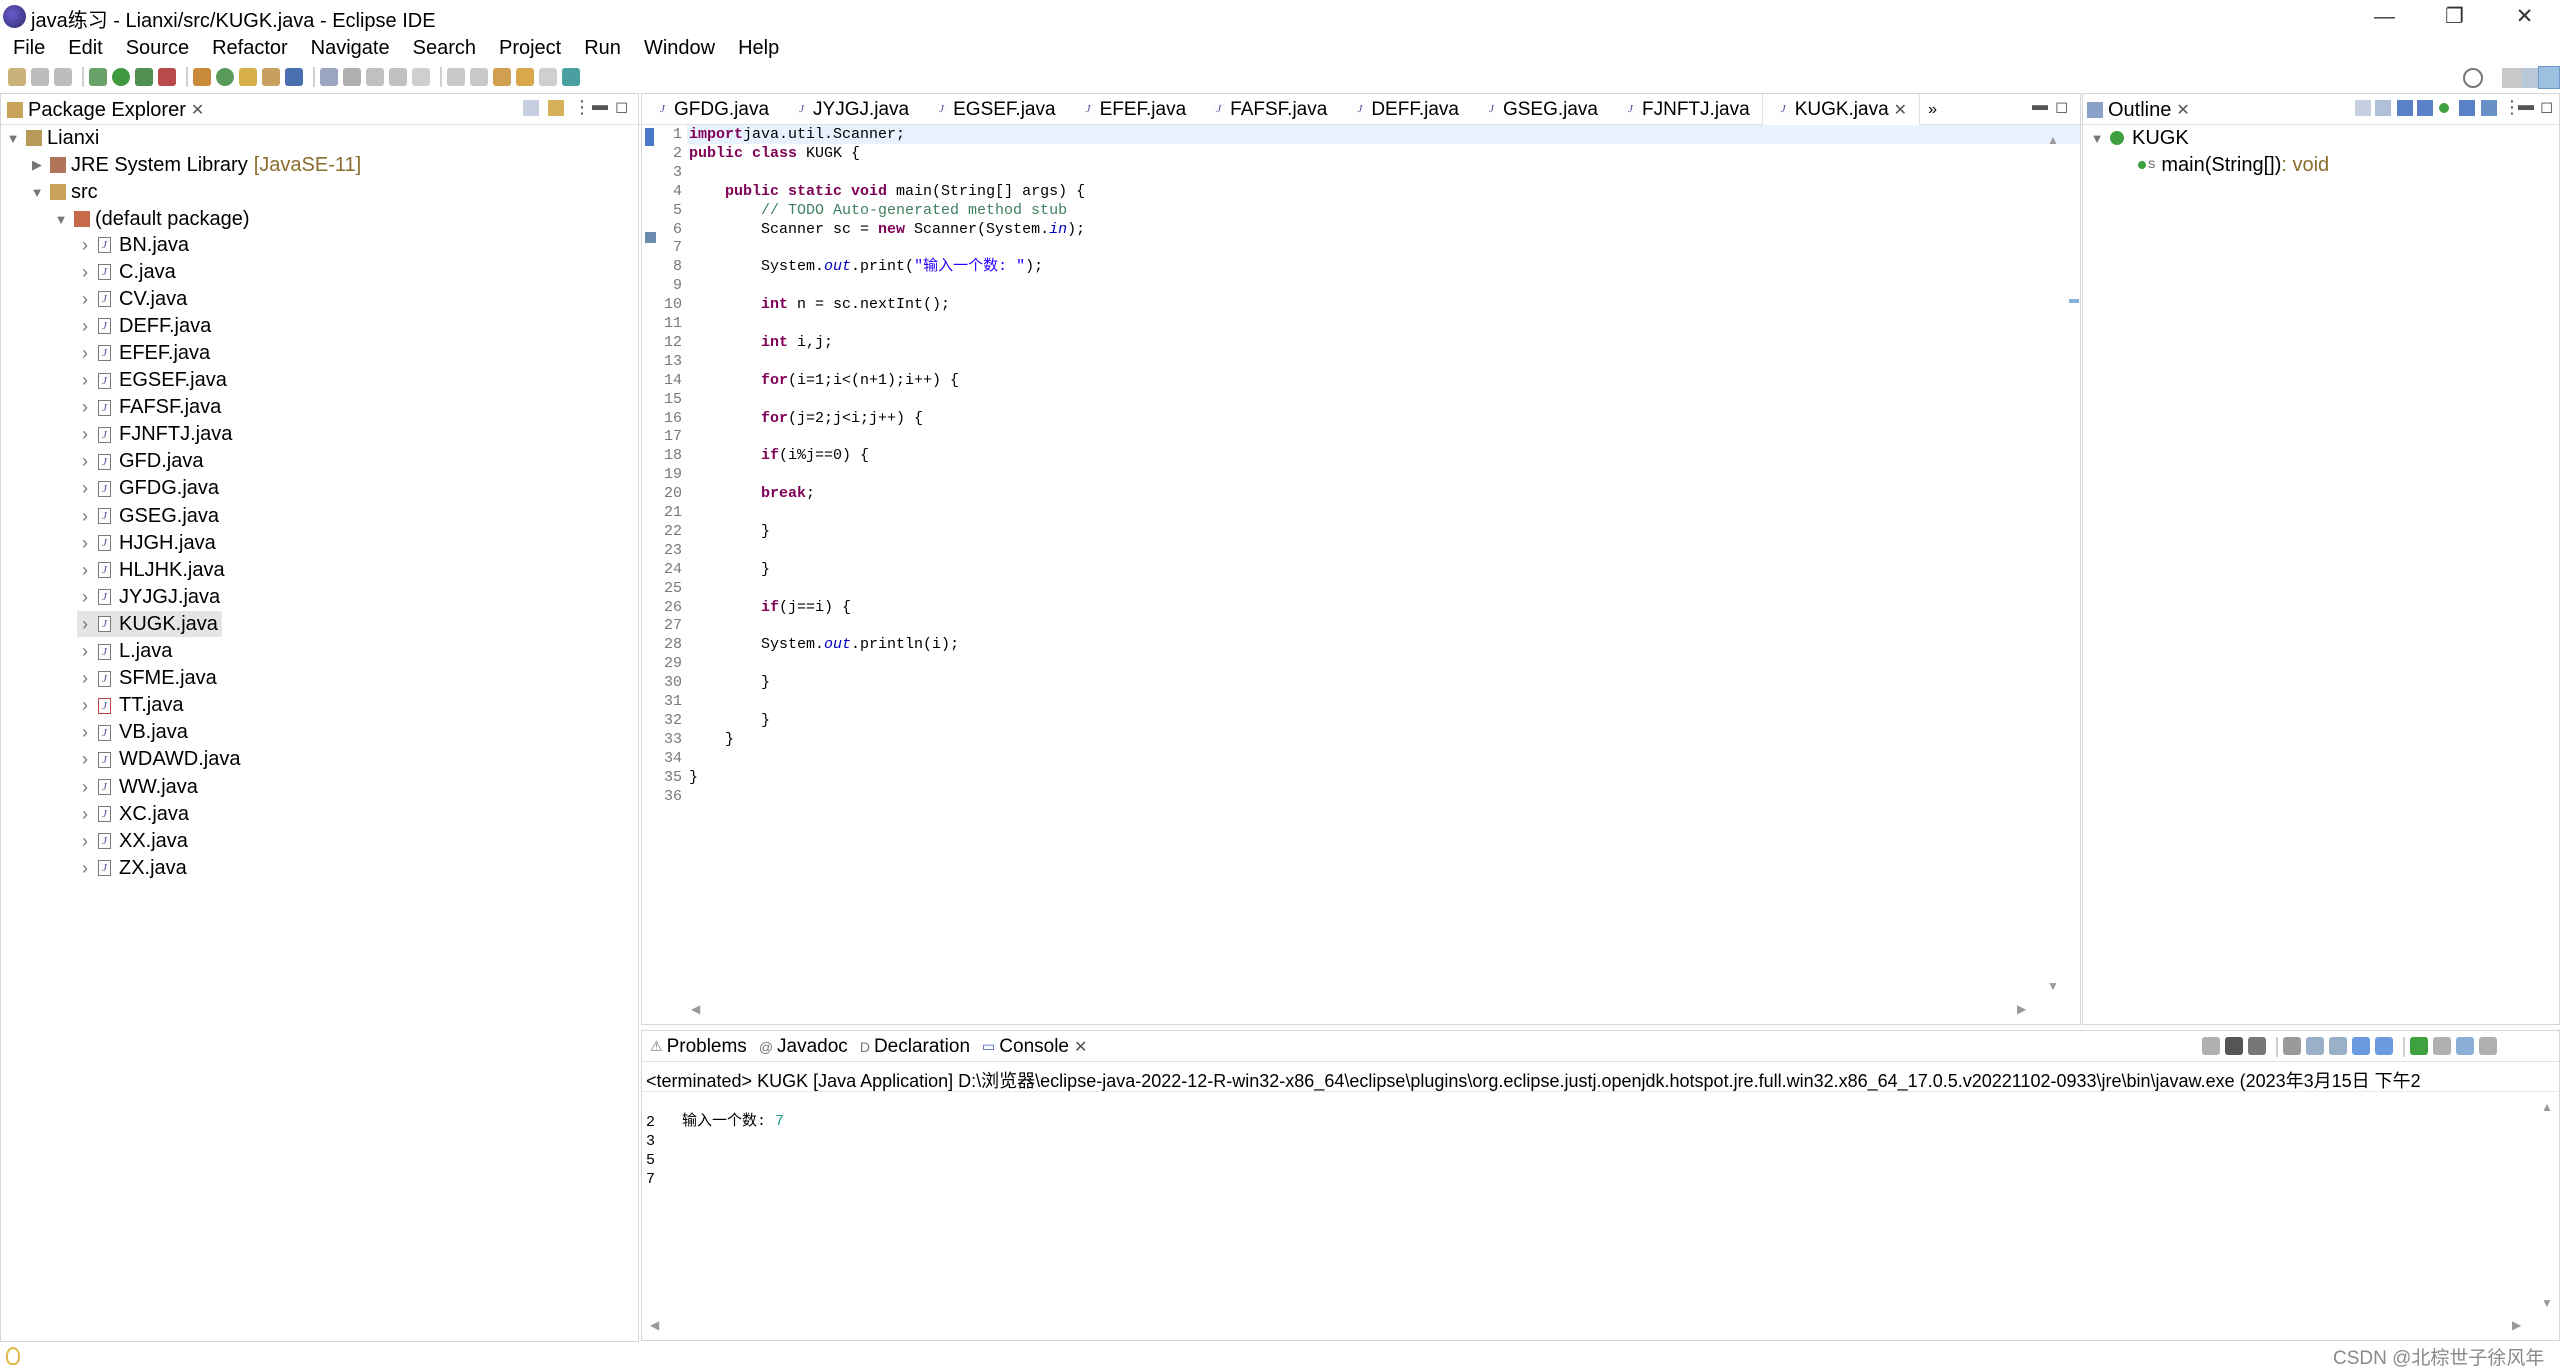  What do you see at coordinates (2546, 107) in the screenshot?
I see `maximize-view-icon: ◻` at bounding box center [2546, 107].